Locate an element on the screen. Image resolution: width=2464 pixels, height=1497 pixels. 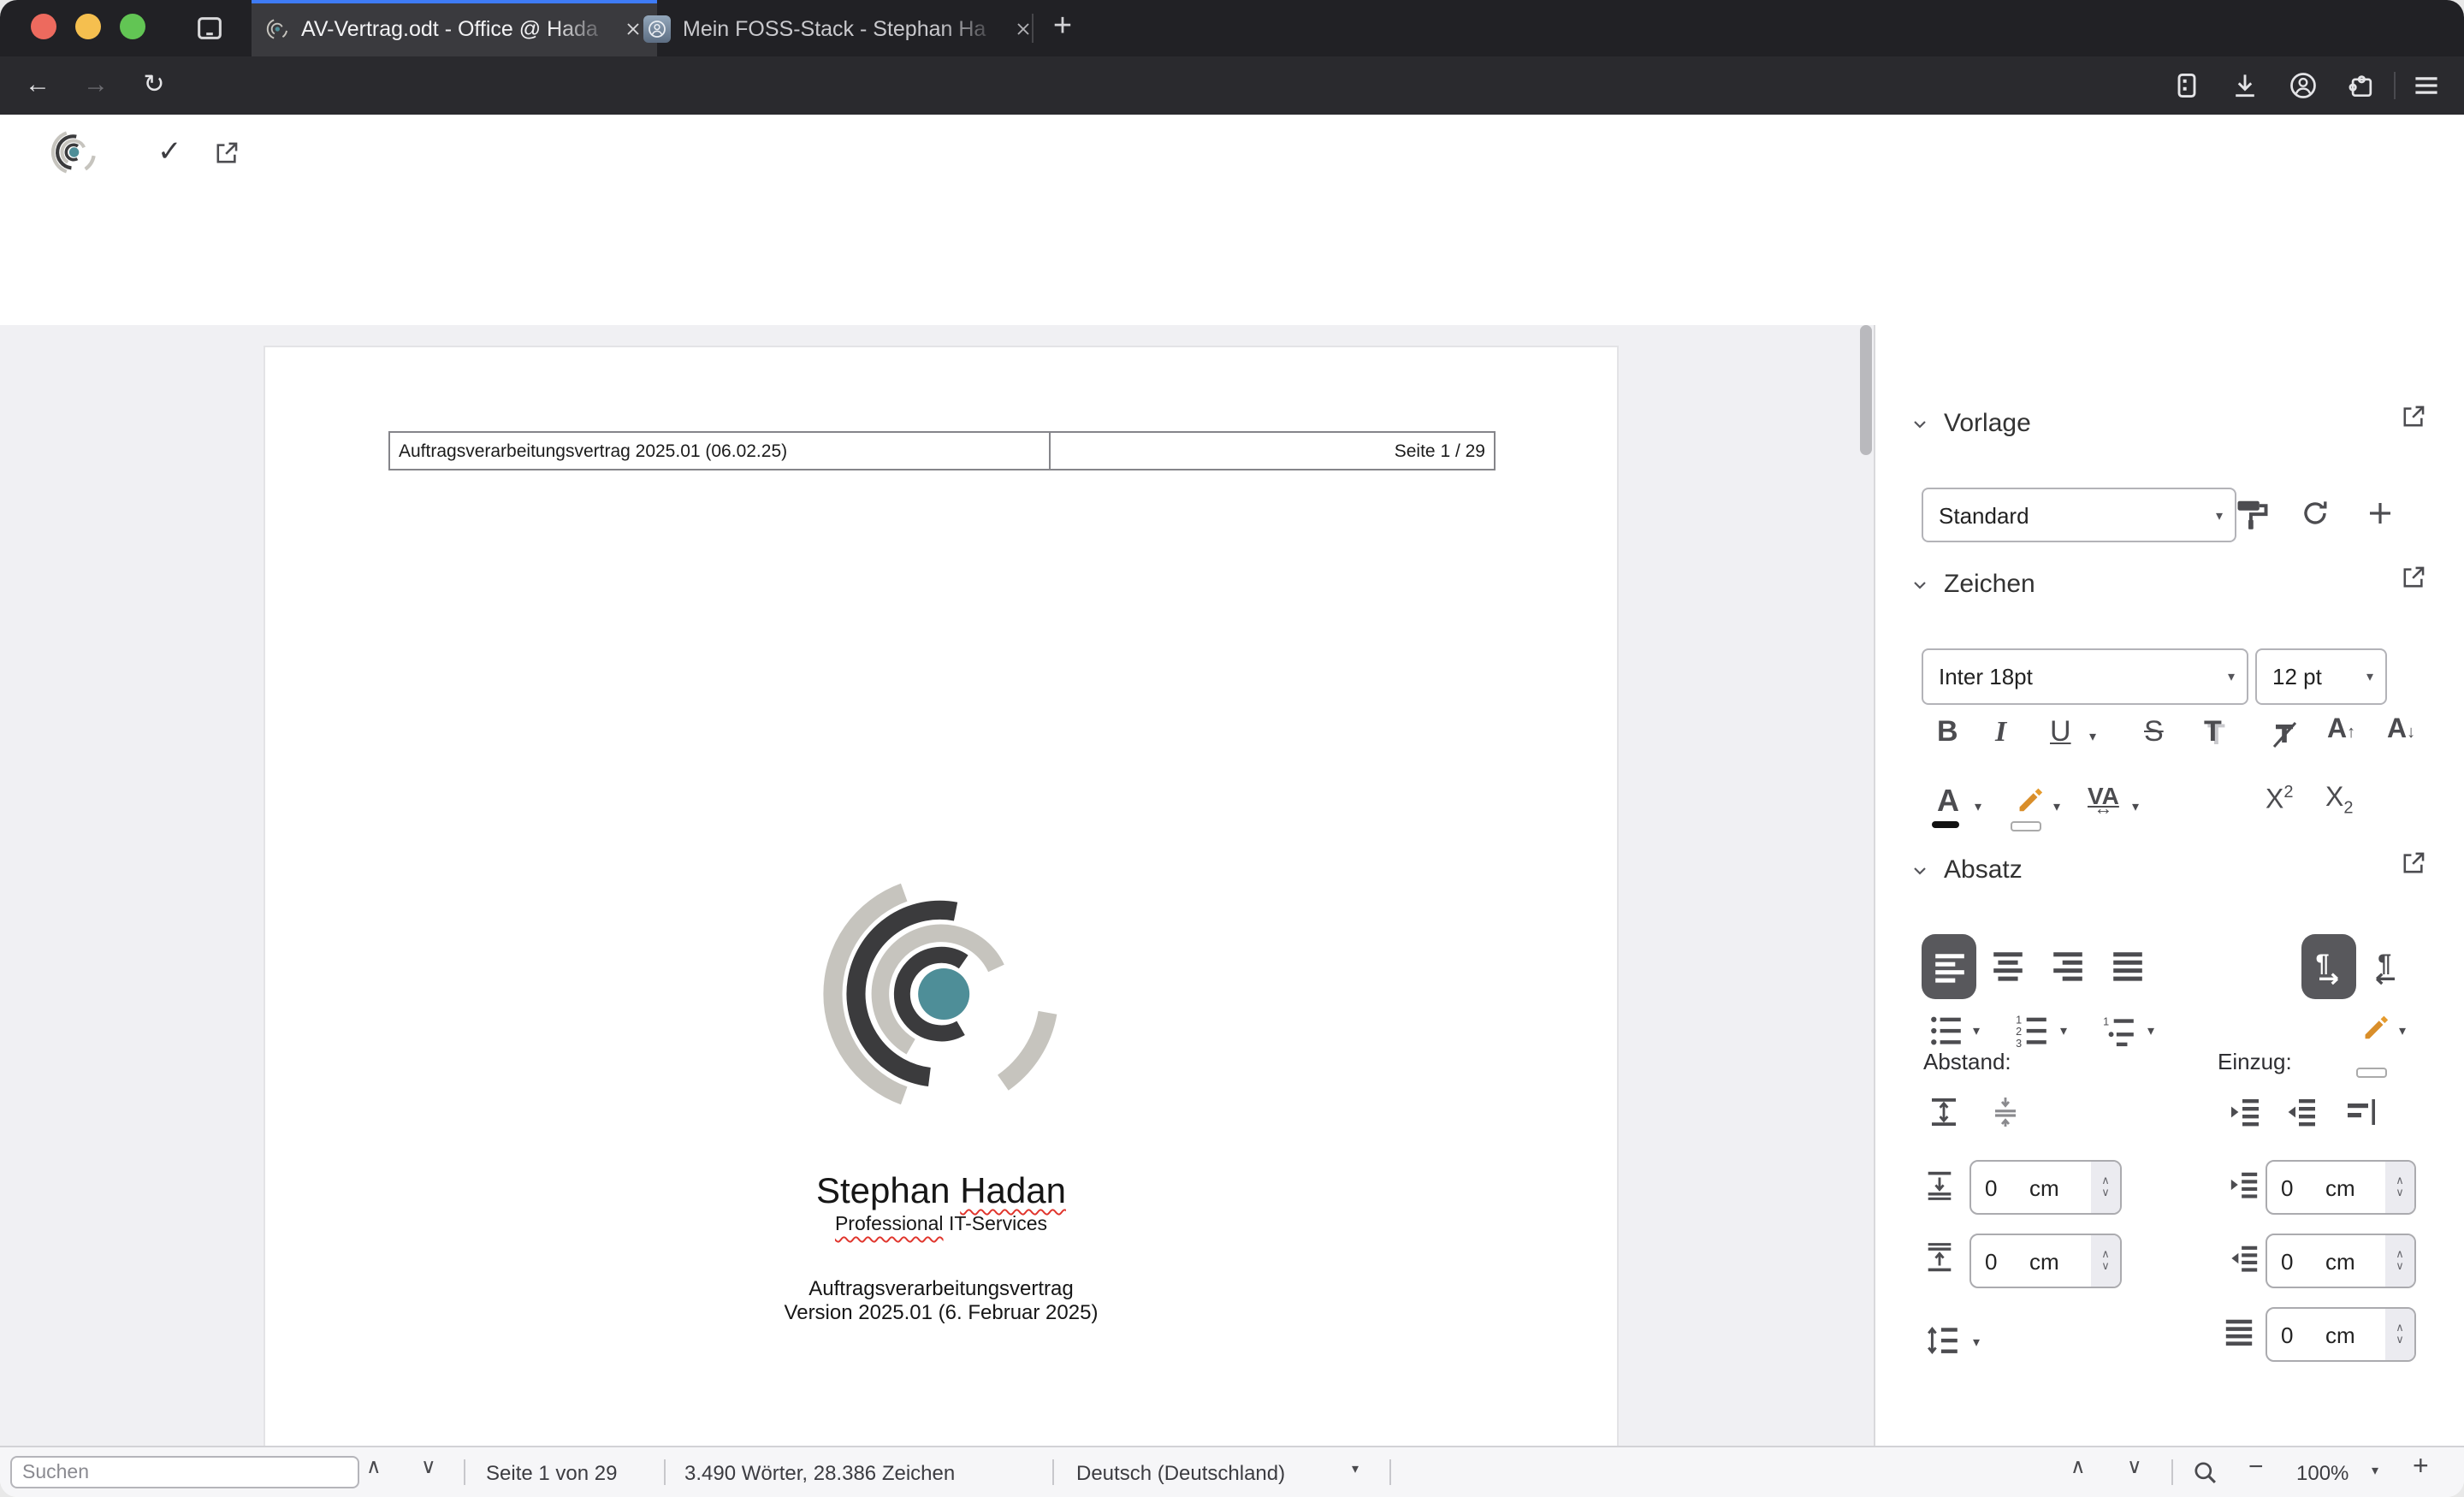
previous-page-button: ∧ is located at coordinates (2078, 1466).